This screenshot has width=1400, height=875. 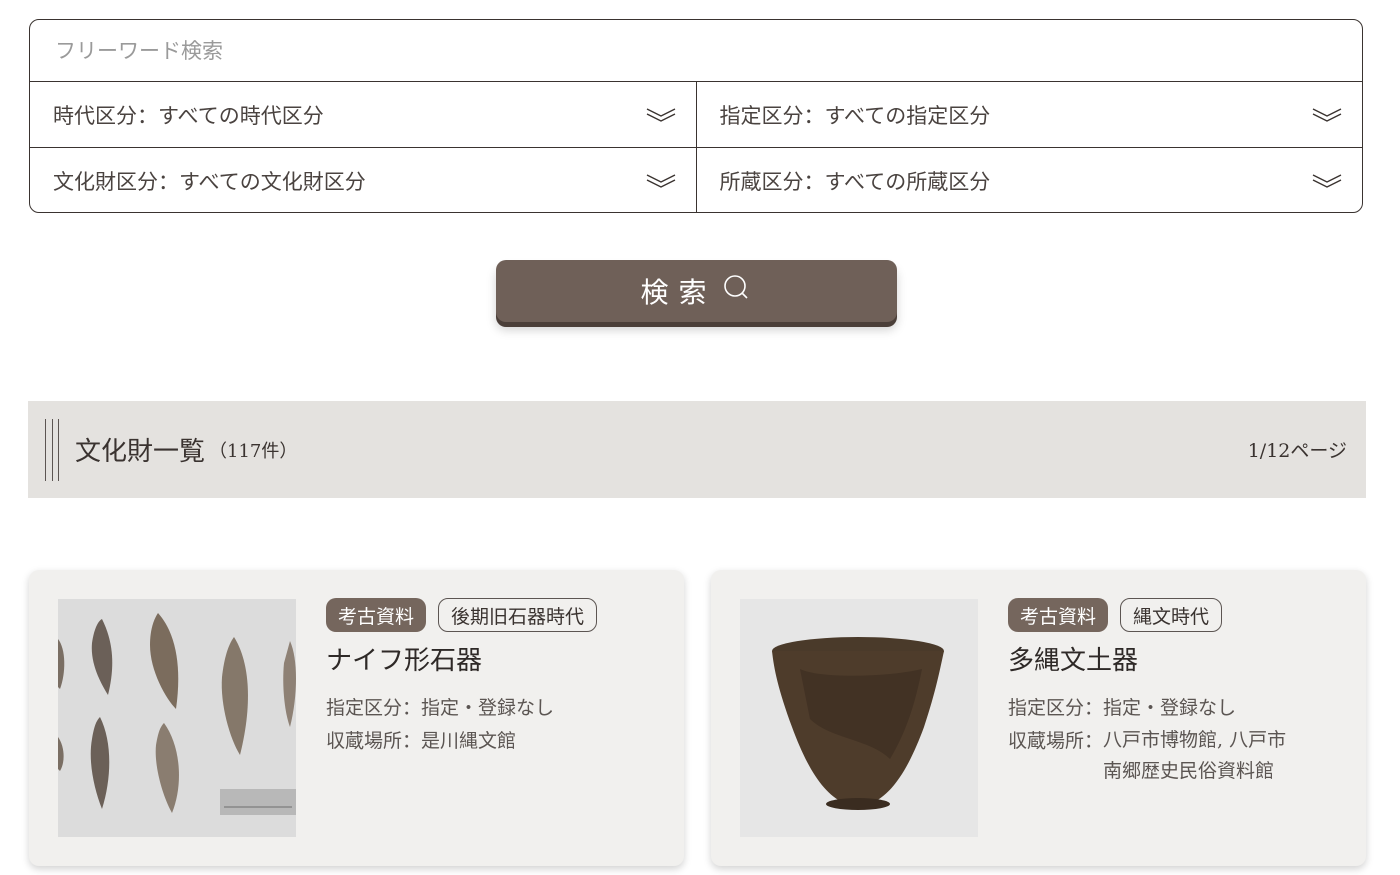 I want to click on location-row: 収蔵場所： 是川縄文館, so click(x=495, y=741).